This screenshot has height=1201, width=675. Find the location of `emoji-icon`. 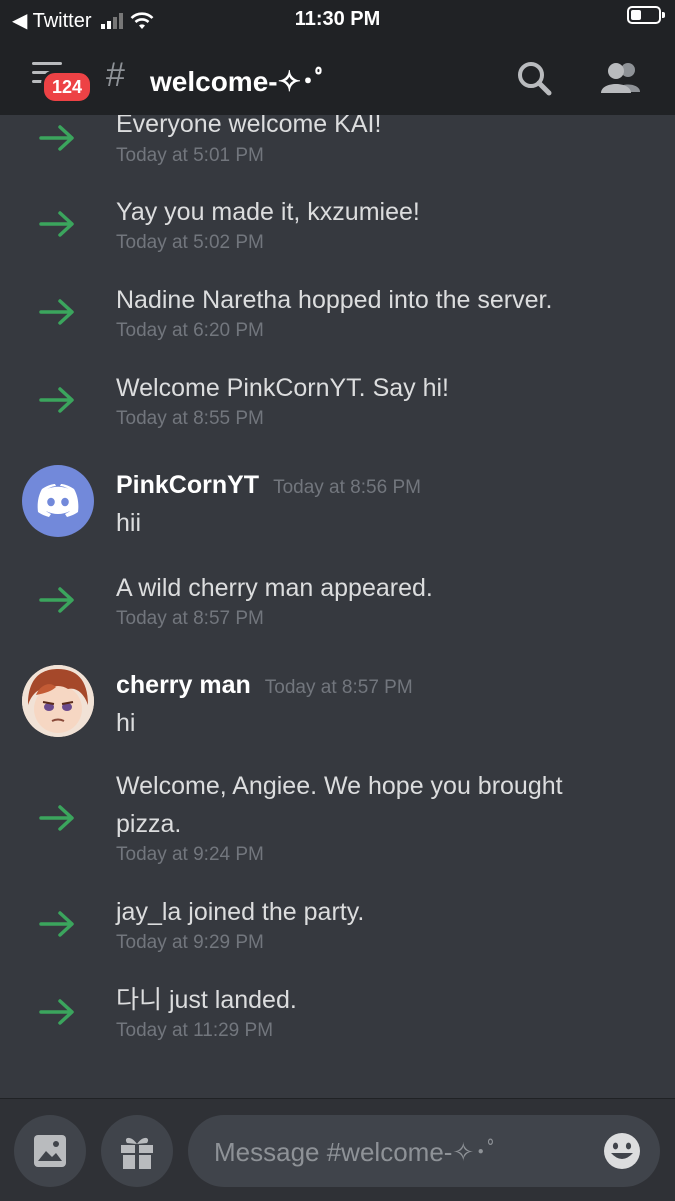

emoji-icon is located at coordinates (622, 1151).